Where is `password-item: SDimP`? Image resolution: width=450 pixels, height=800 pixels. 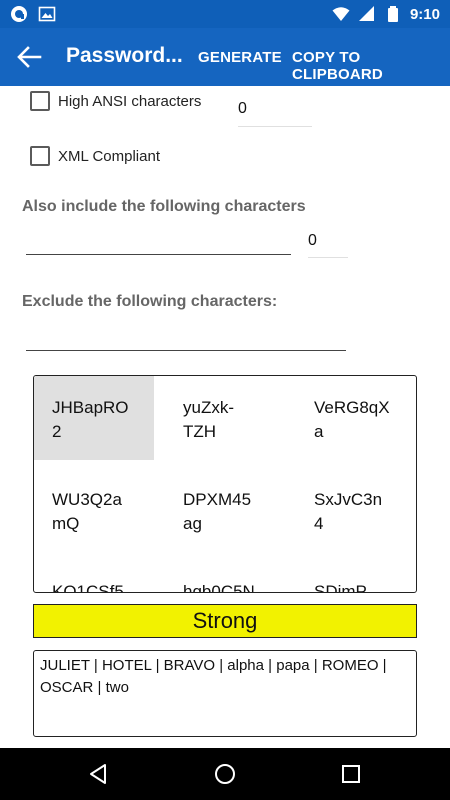 password-item: SDimP is located at coordinates (356, 576).